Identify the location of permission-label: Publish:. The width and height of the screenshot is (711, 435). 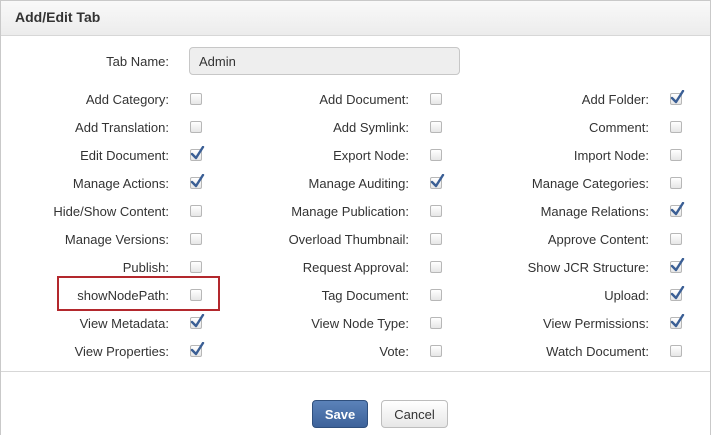
(145, 267).